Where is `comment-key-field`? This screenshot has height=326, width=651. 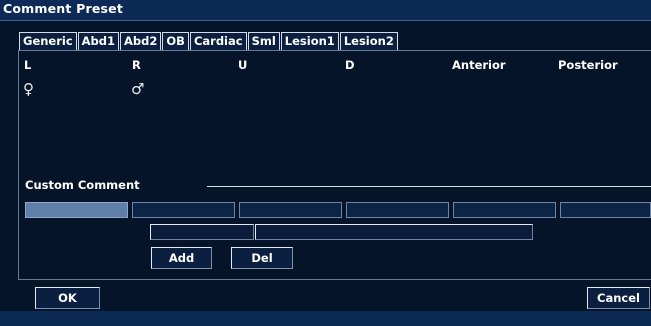
comment-key-field is located at coordinates (202, 232).